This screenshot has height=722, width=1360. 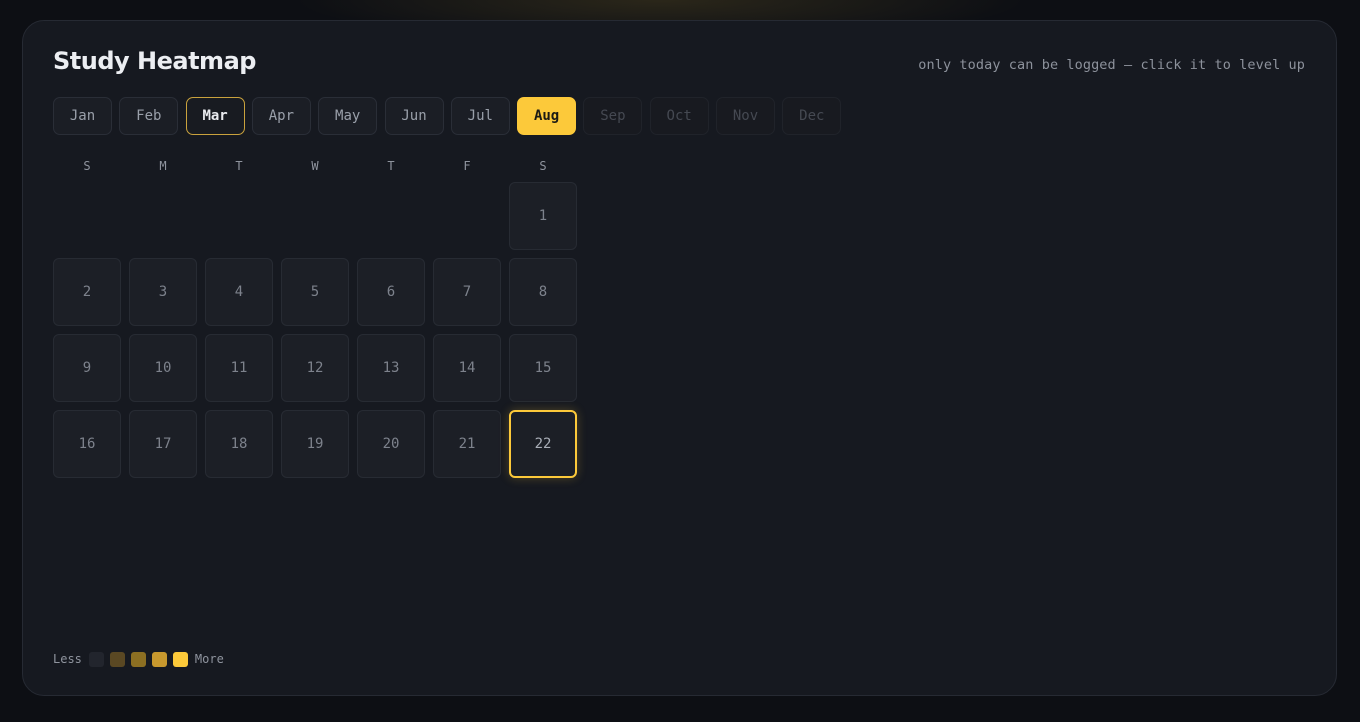 I want to click on legend: Less More, so click(x=138, y=659).